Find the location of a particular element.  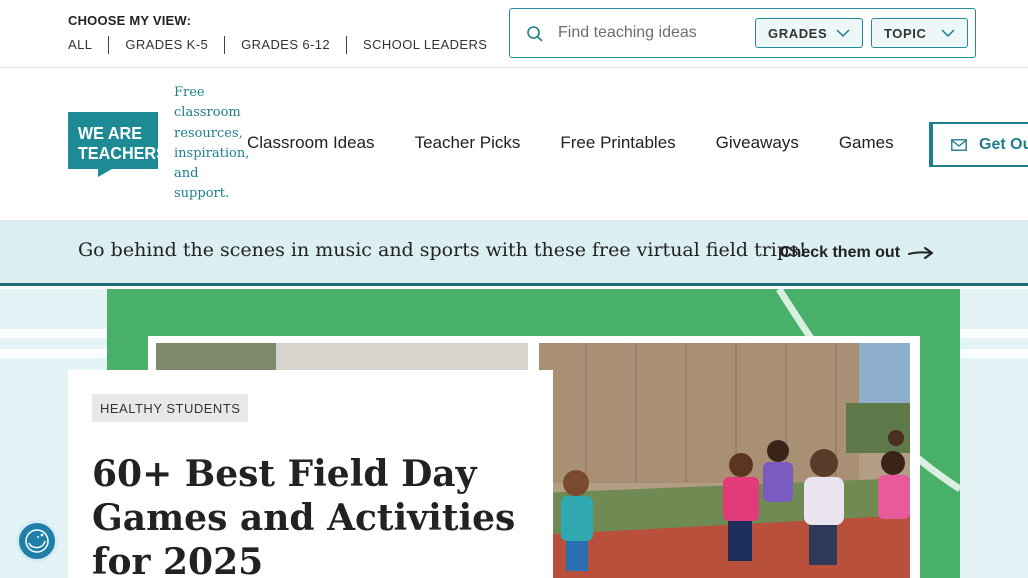

grades-dropdown-label: GRADES is located at coordinates (798, 33).